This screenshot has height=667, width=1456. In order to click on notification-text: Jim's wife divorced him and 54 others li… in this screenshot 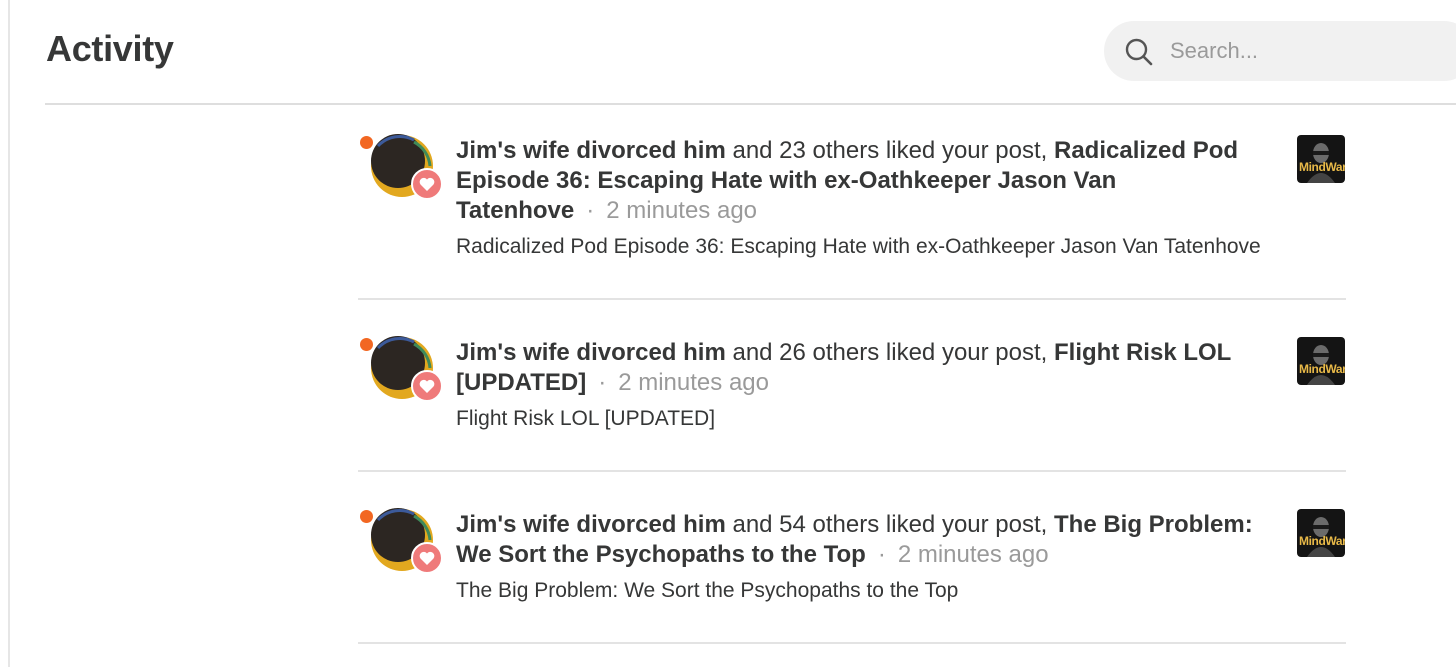, I will do `click(866, 540)`.